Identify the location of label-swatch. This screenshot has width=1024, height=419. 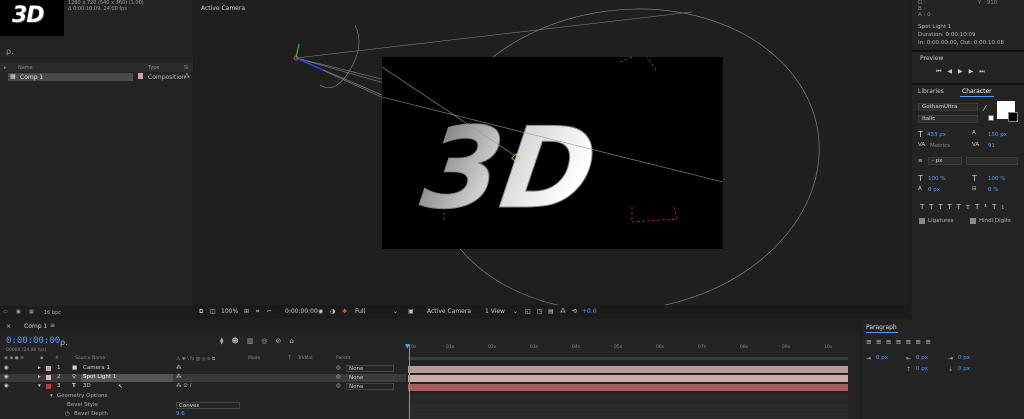
(140, 76).